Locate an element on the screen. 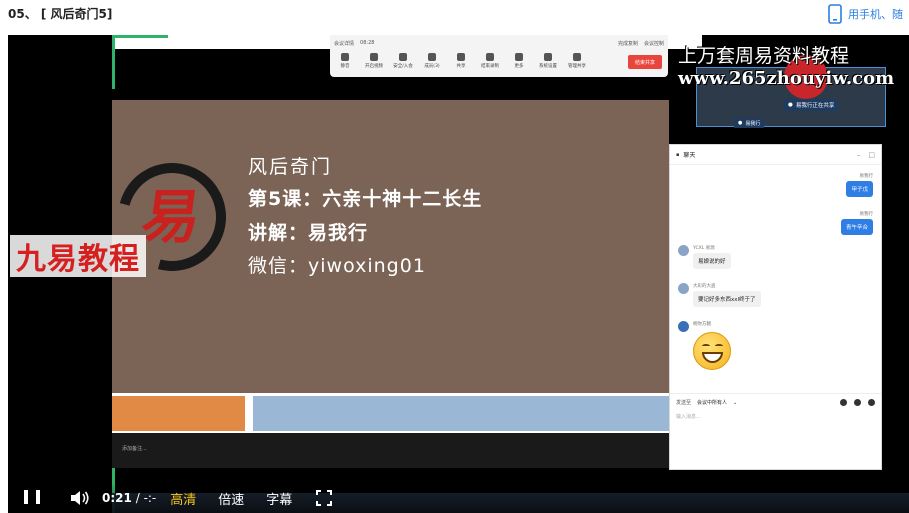 This screenshot has height=513, width=909. subtitles-button: 字幕 is located at coordinates (279, 498).